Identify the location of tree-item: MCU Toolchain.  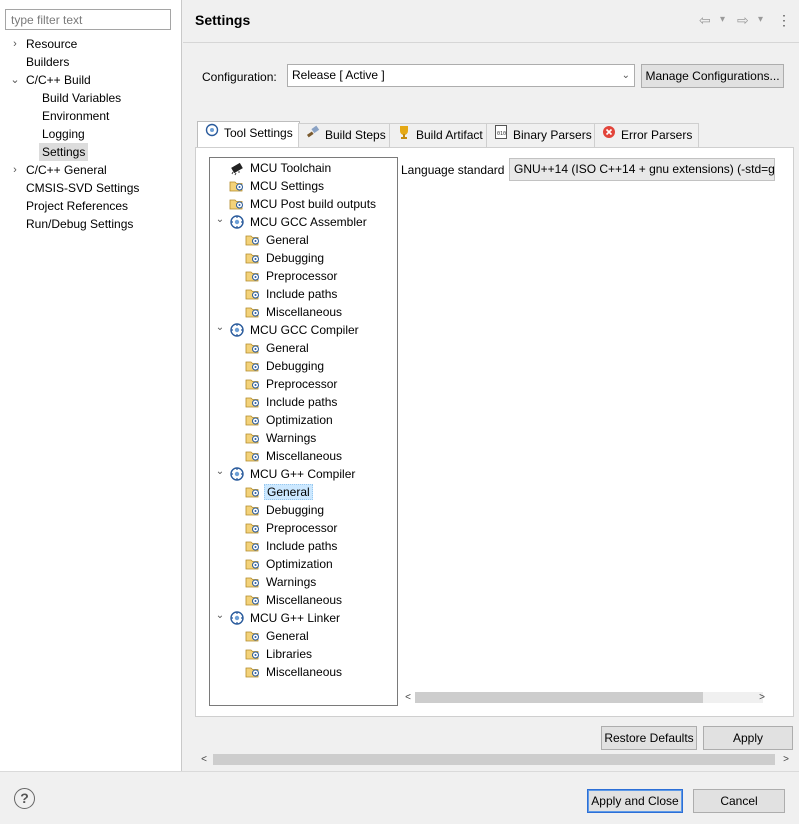
(290, 168).